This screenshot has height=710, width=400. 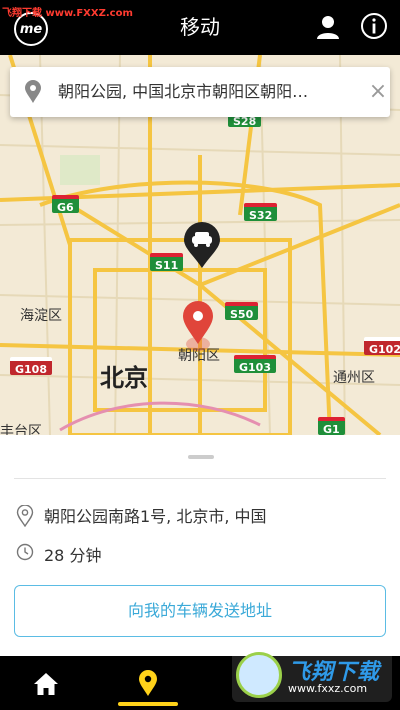 What do you see at coordinates (41, 316) in the screenshot?
I see `map-label-haidian: 海淀区` at bounding box center [41, 316].